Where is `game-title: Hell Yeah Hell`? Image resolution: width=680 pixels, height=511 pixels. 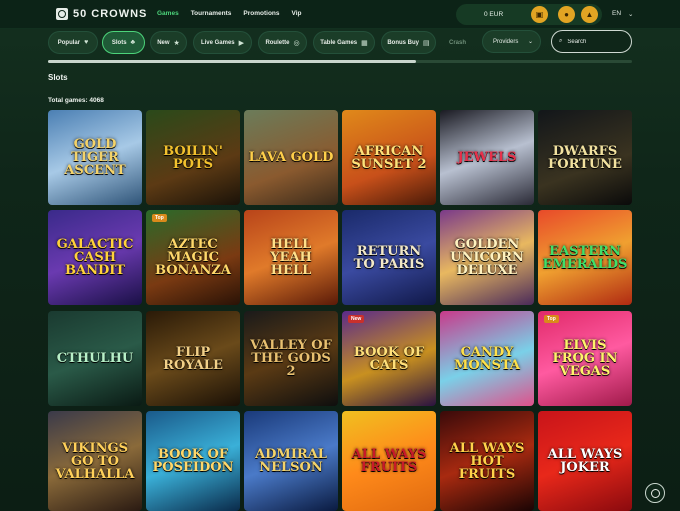 game-title: Hell Yeah Hell is located at coordinates (291, 257).